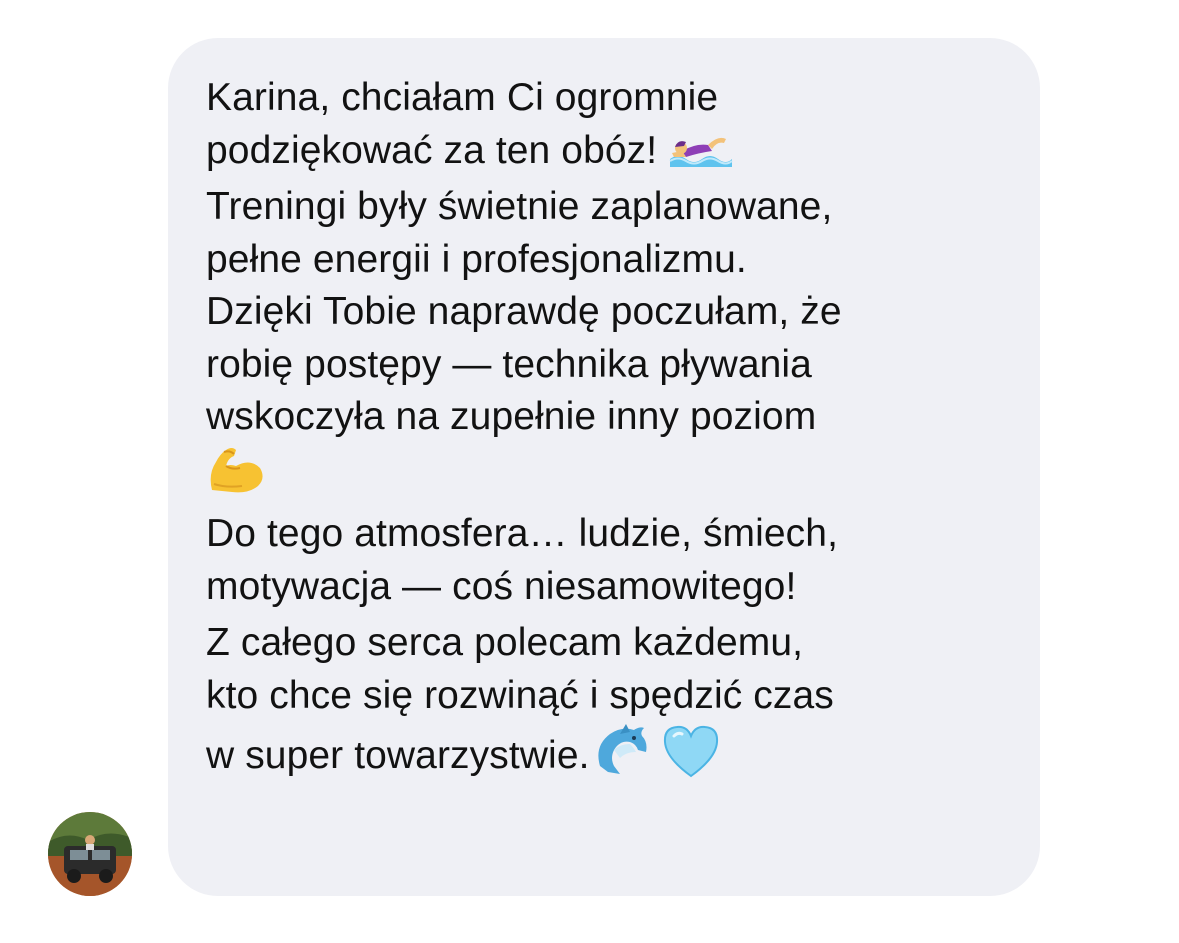 This screenshot has height=943, width=1179. What do you see at coordinates (462, 97) in the screenshot?
I see `message-line: Karina, chciałam Ci ogromnie` at bounding box center [462, 97].